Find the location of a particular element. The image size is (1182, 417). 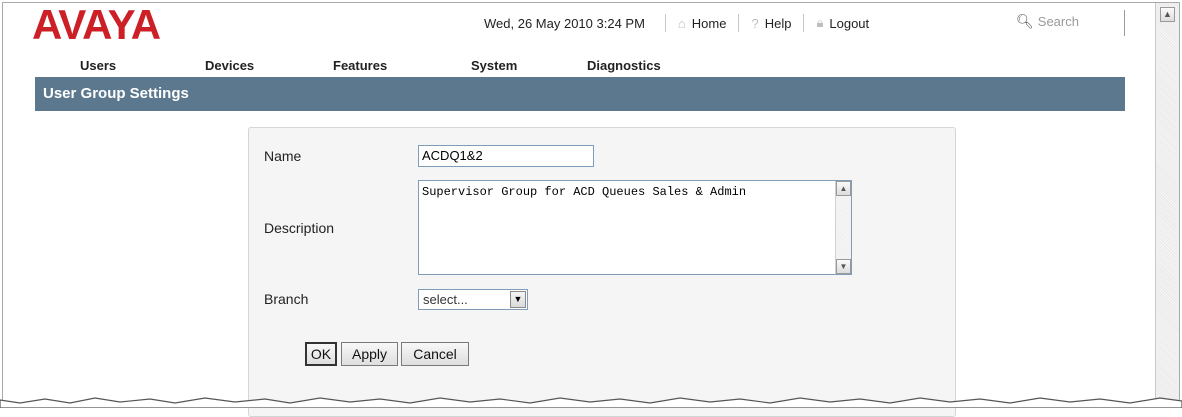

nav-item-users: Users is located at coordinates (98, 65).